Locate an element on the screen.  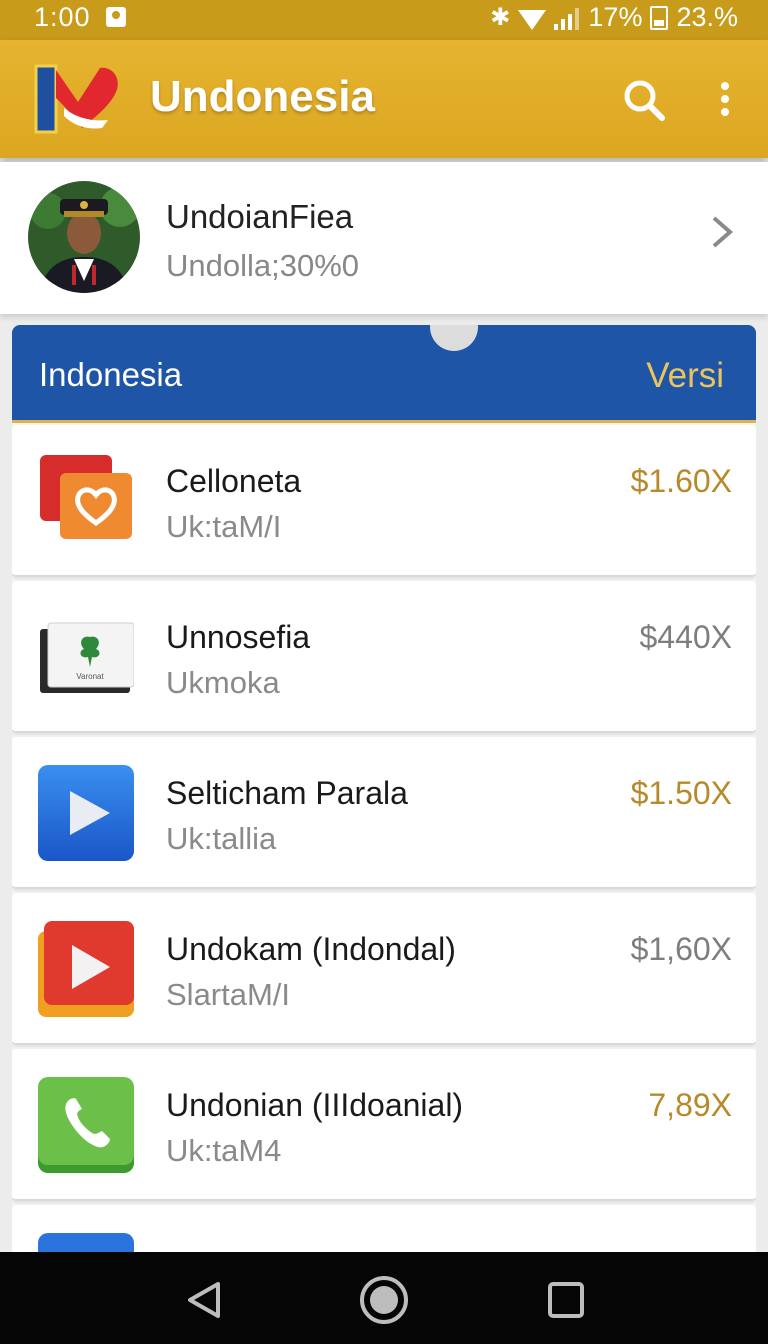
list-item-price: $1.60X is located at coordinates (681, 481).